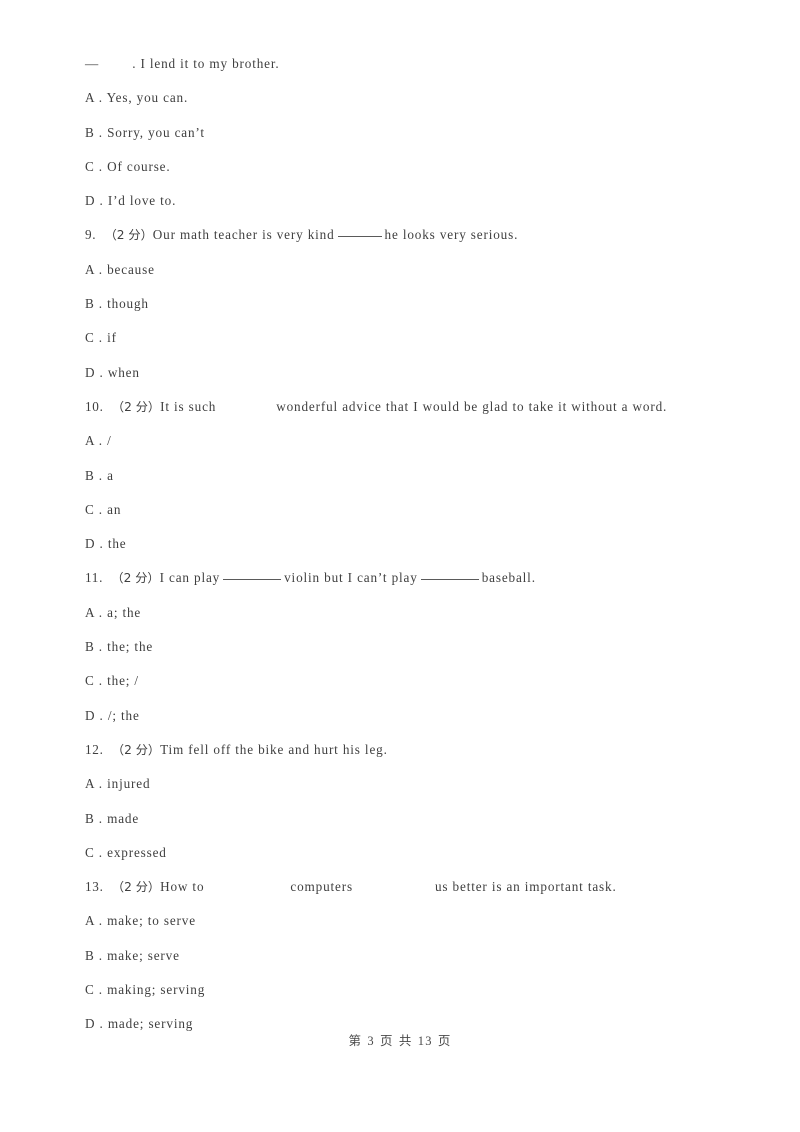 The width and height of the screenshot is (800, 1132). I want to click on question-stem-text-cont: computers, so click(321, 887).